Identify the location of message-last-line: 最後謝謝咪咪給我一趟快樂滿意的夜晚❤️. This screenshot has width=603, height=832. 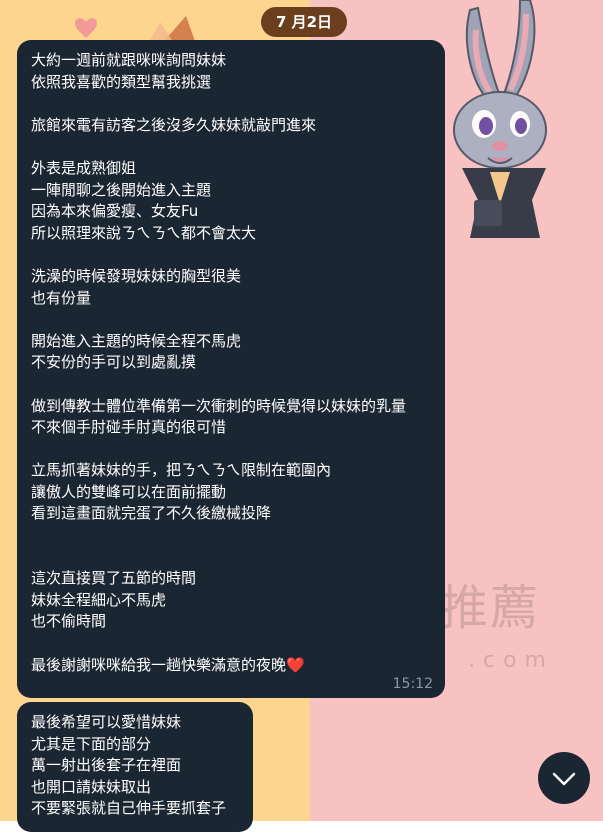
(231, 666).